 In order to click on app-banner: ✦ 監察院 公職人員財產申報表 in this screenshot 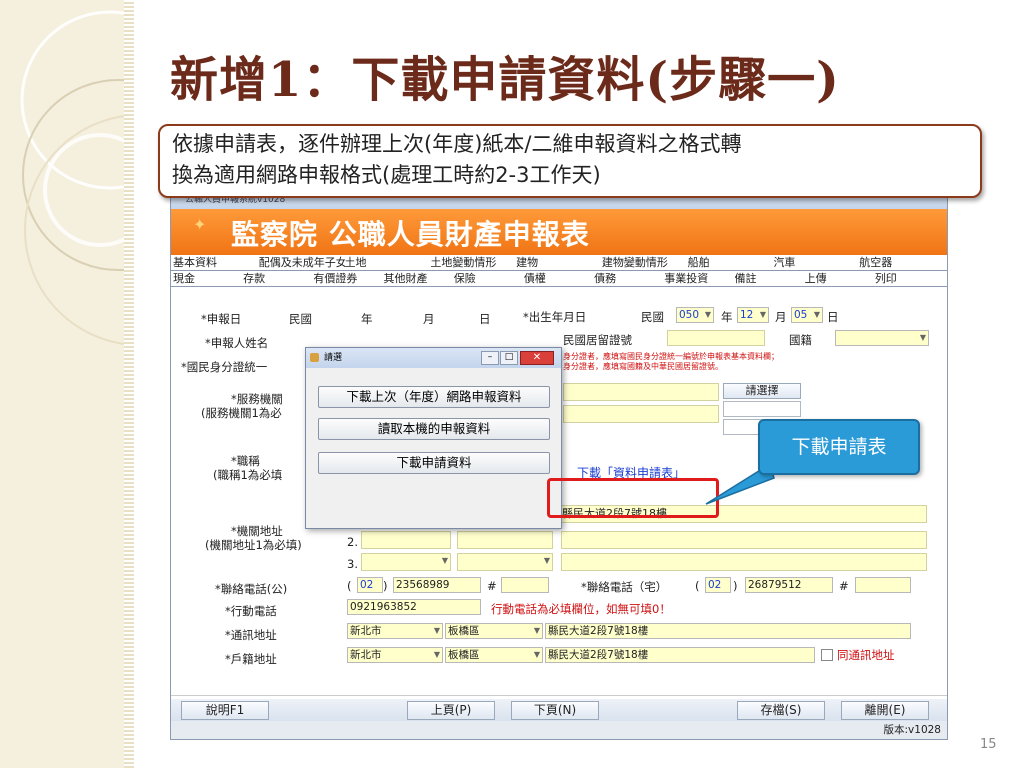, I will do `click(559, 232)`.